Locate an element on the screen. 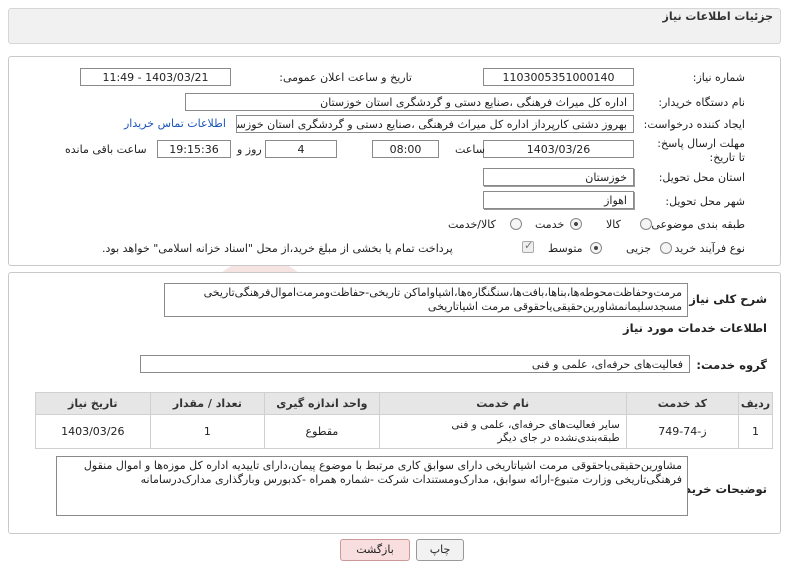  province-label: استان محل تحویل: is located at coordinates (701, 177).